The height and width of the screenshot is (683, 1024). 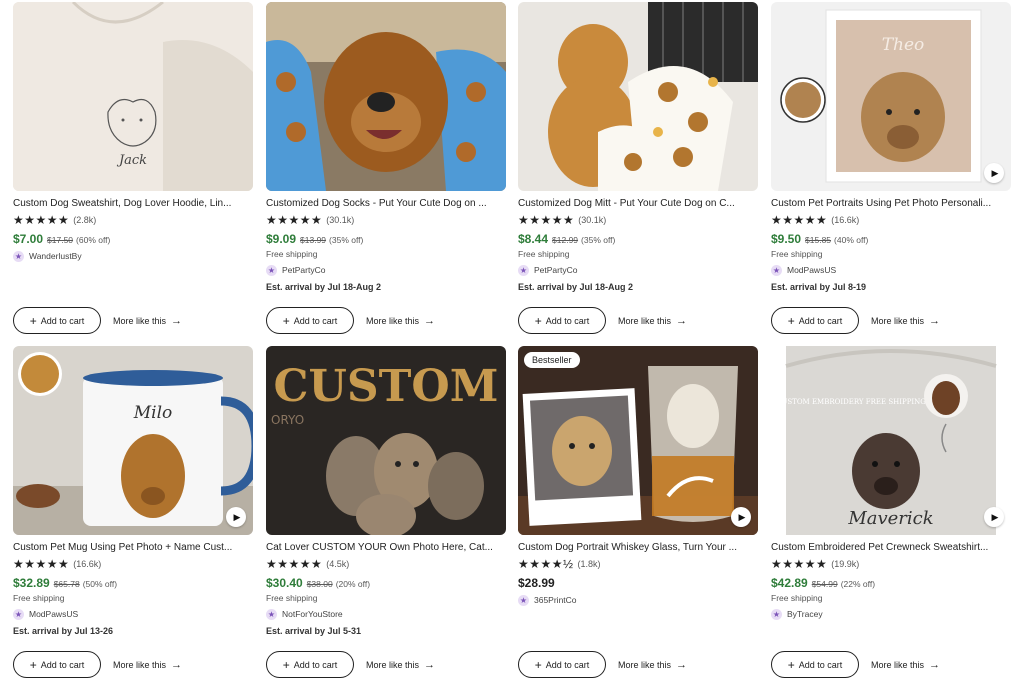 I want to click on shop-name-label: WanderlustBy, so click(x=55, y=256).